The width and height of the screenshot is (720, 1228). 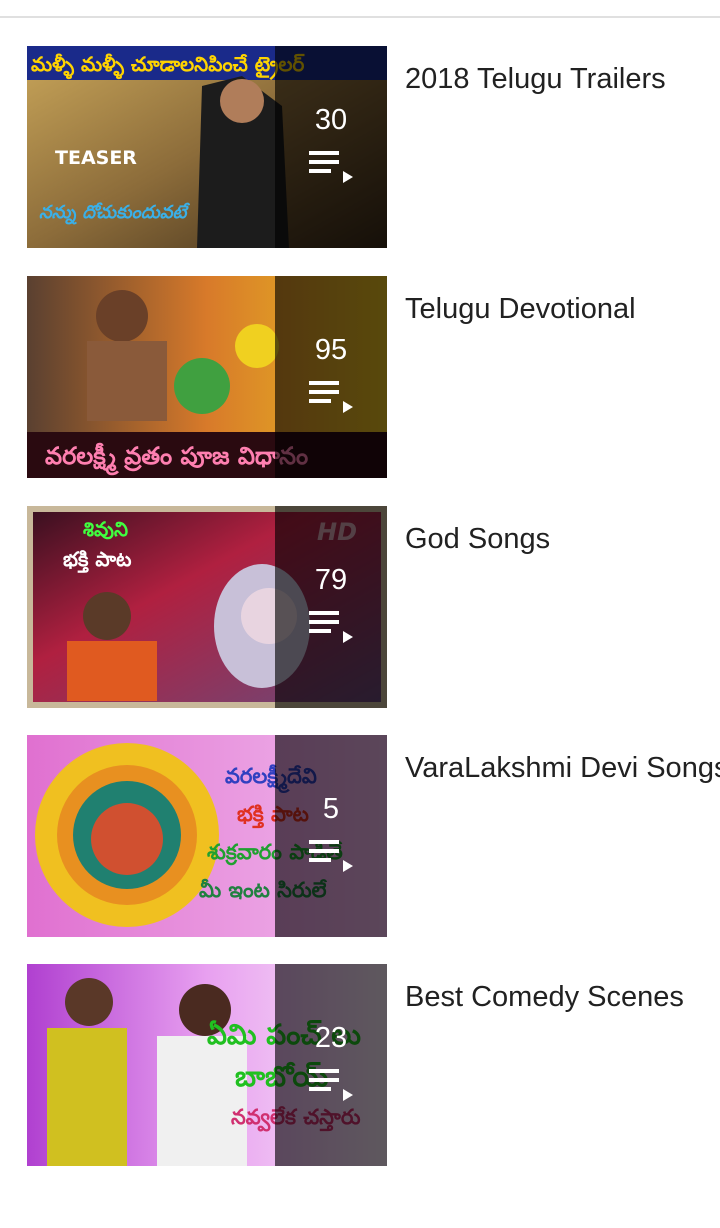 What do you see at coordinates (331, 607) in the screenshot?
I see `playlist-count-overlay: 79` at bounding box center [331, 607].